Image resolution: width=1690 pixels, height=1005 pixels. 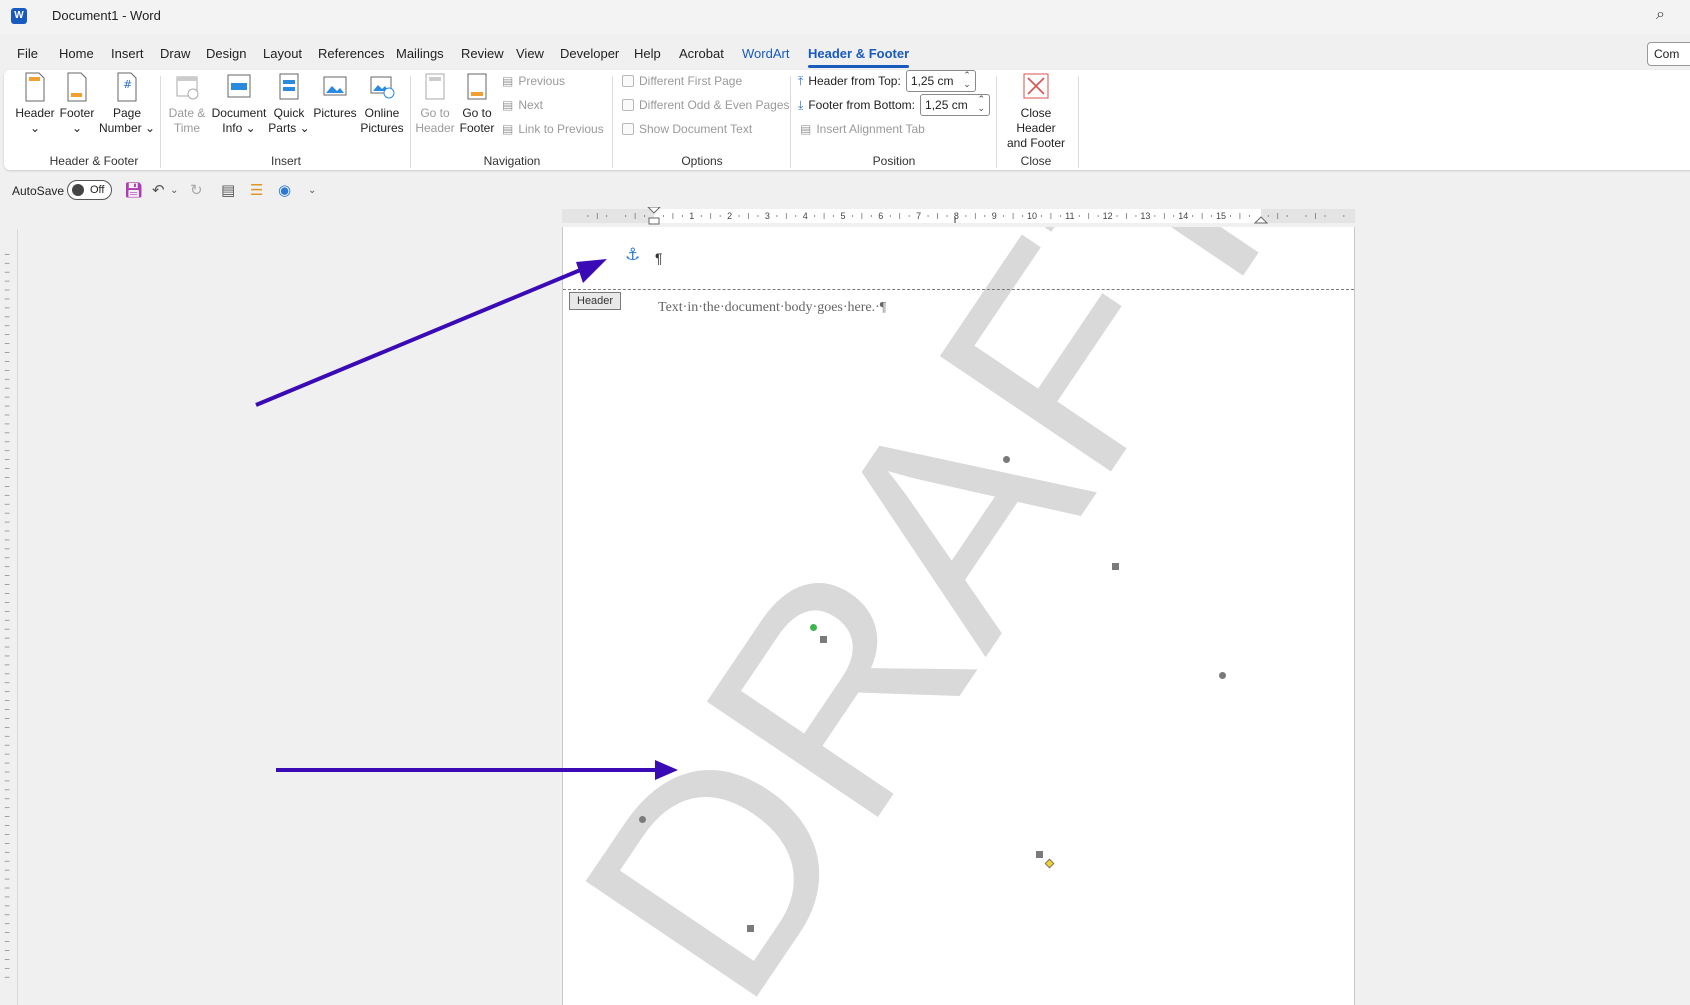 What do you see at coordinates (351, 53) in the screenshot?
I see `tab-references: References` at bounding box center [351, 53].